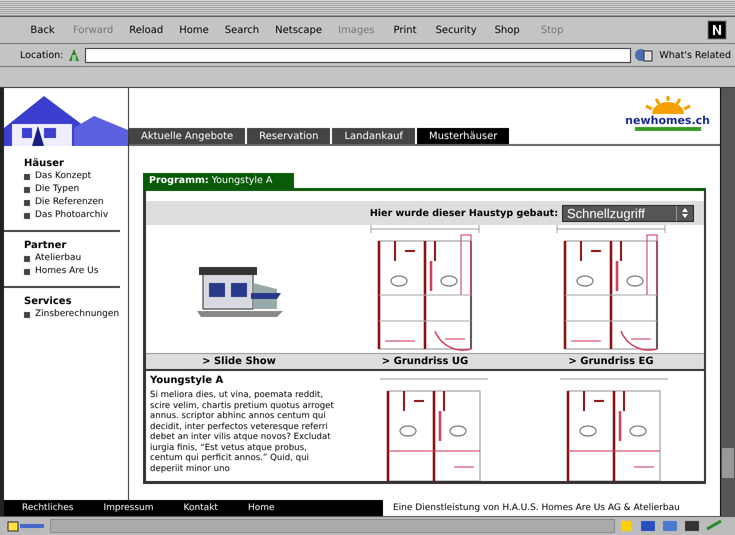 The width and height of the screenshot is (735, 535). Describe the element at coordinates (44, 163) in the screenshot. I see `sidebar-heading: Häuser` at that location.